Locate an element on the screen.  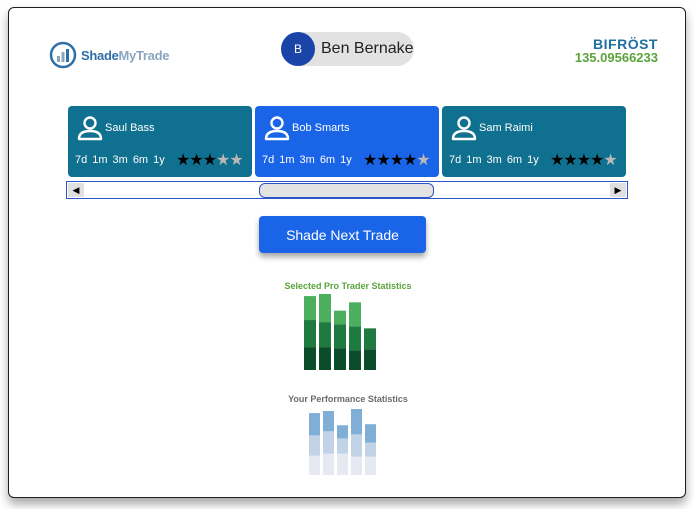
logo-text: ShadeMyTrade is located at coordinates (125, 55).